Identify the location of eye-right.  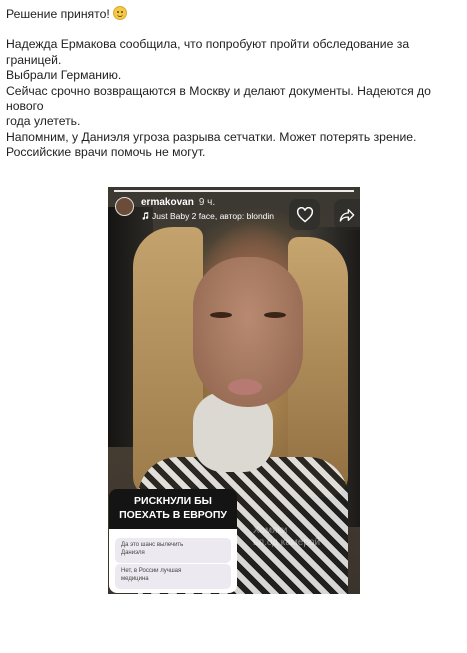
(275, 315).